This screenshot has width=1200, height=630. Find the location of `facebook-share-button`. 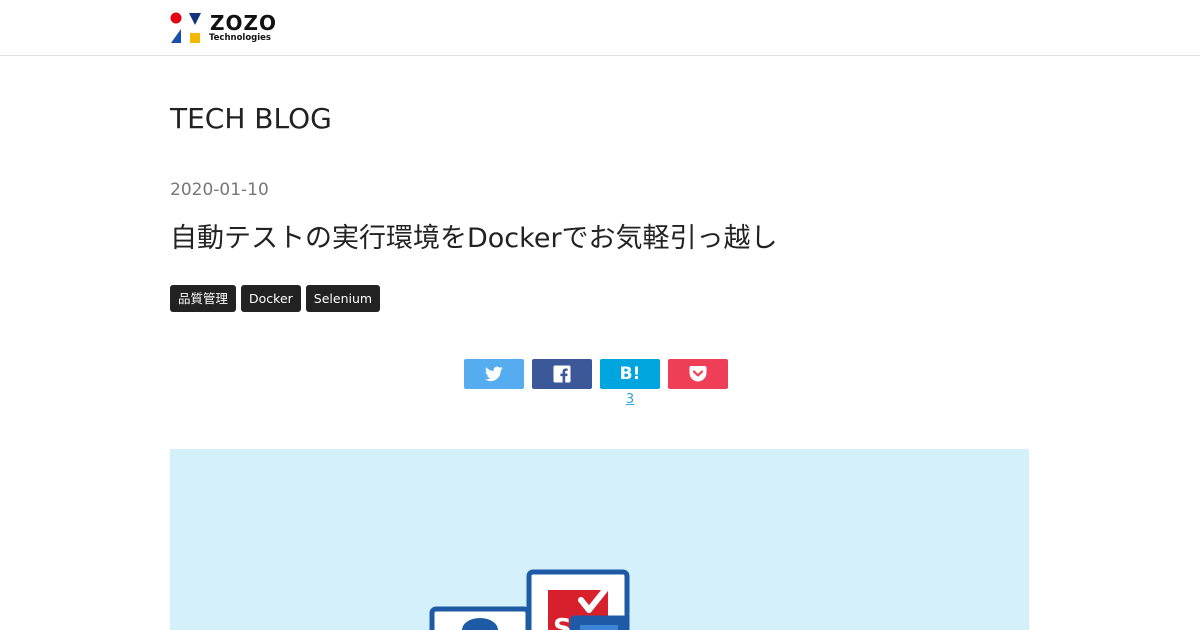

facebook-share-button is located at coordinates (562, 374).